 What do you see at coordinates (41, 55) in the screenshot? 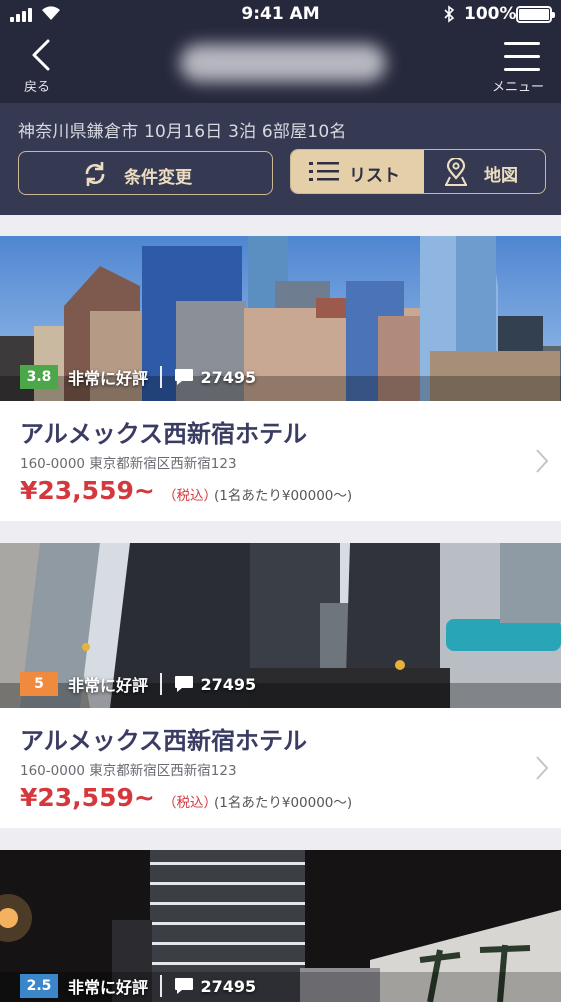
I see `chevron-left-icon` at bounding box center [41, 55].